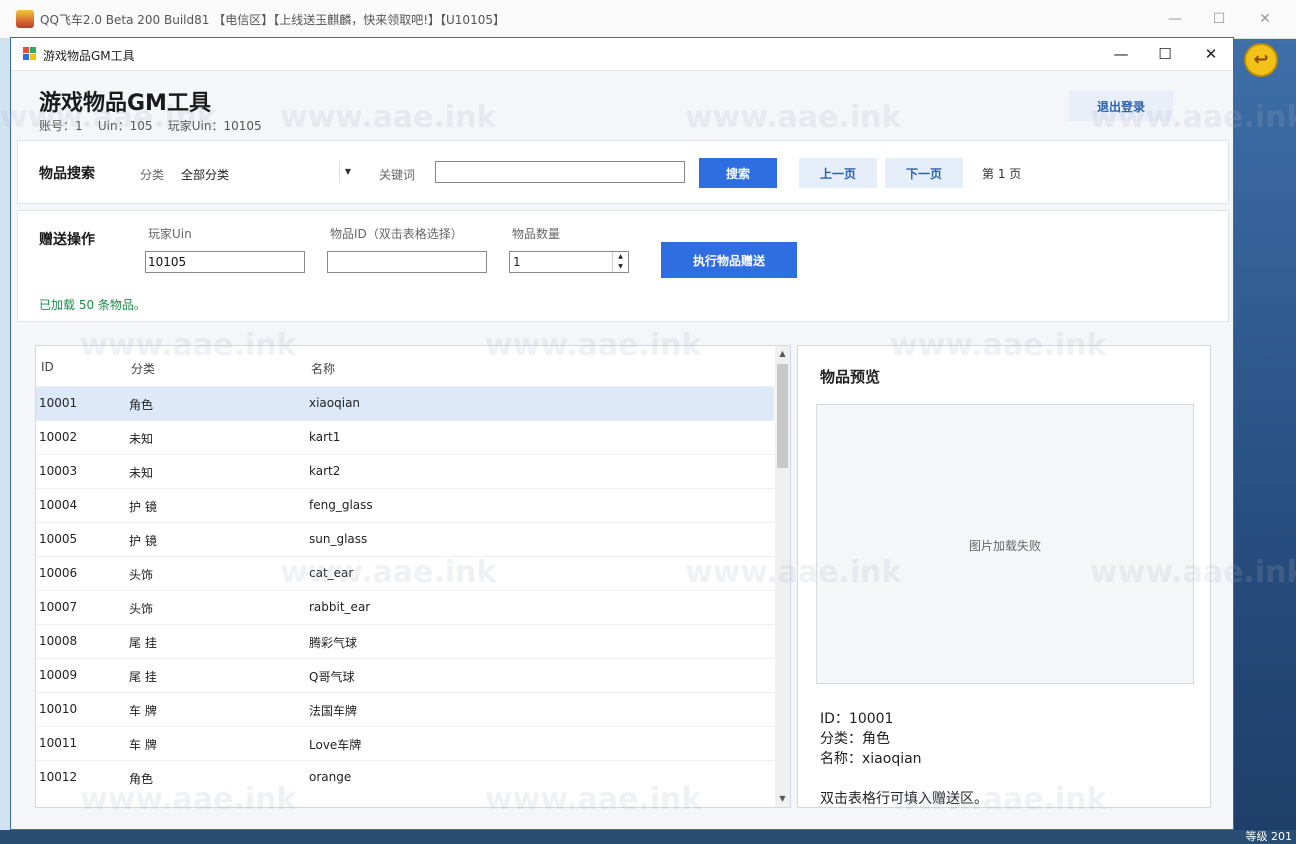 The width and height of the screenshot is (1296, 844). I want to click on cell-id: 10008, so click(58, 641).